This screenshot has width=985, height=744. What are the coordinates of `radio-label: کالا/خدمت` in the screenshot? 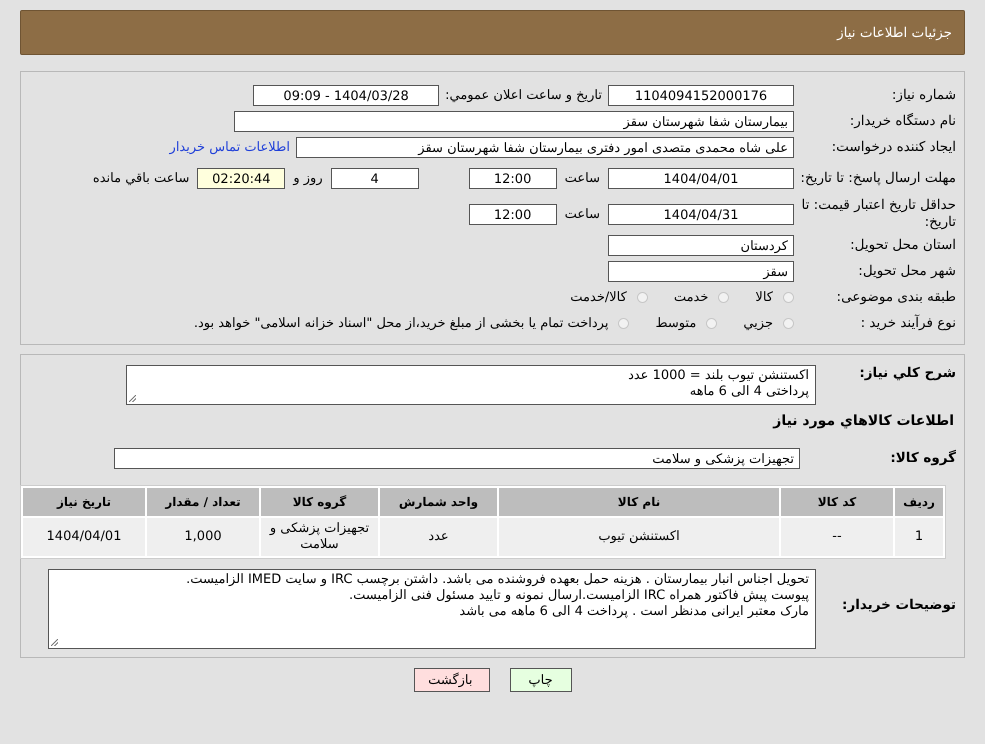 It's located at (598, 297).